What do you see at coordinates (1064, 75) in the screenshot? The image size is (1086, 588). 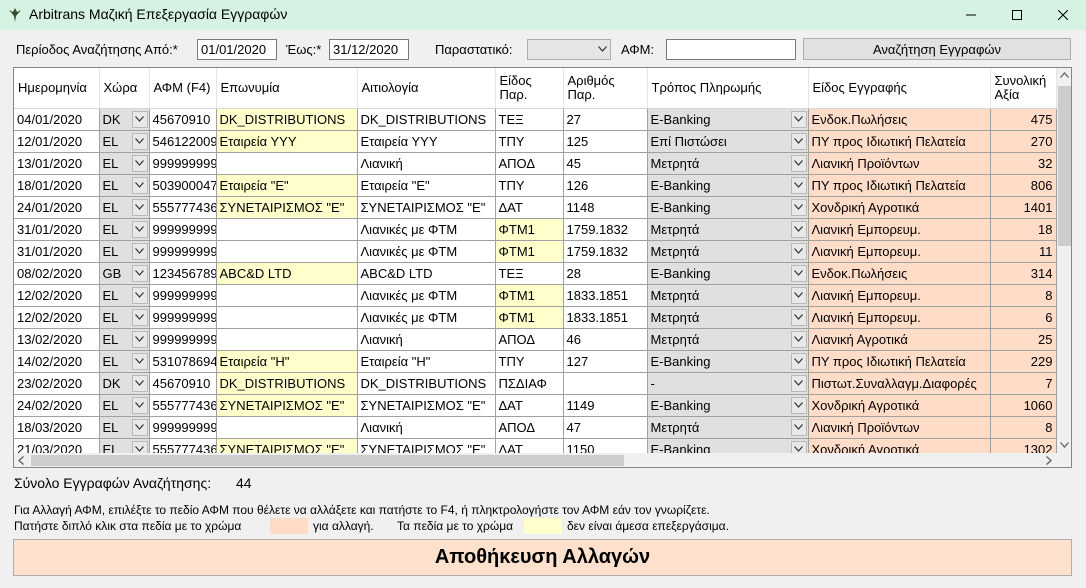 I see `scroll-up-icon` at bounding box center [1064, 75].